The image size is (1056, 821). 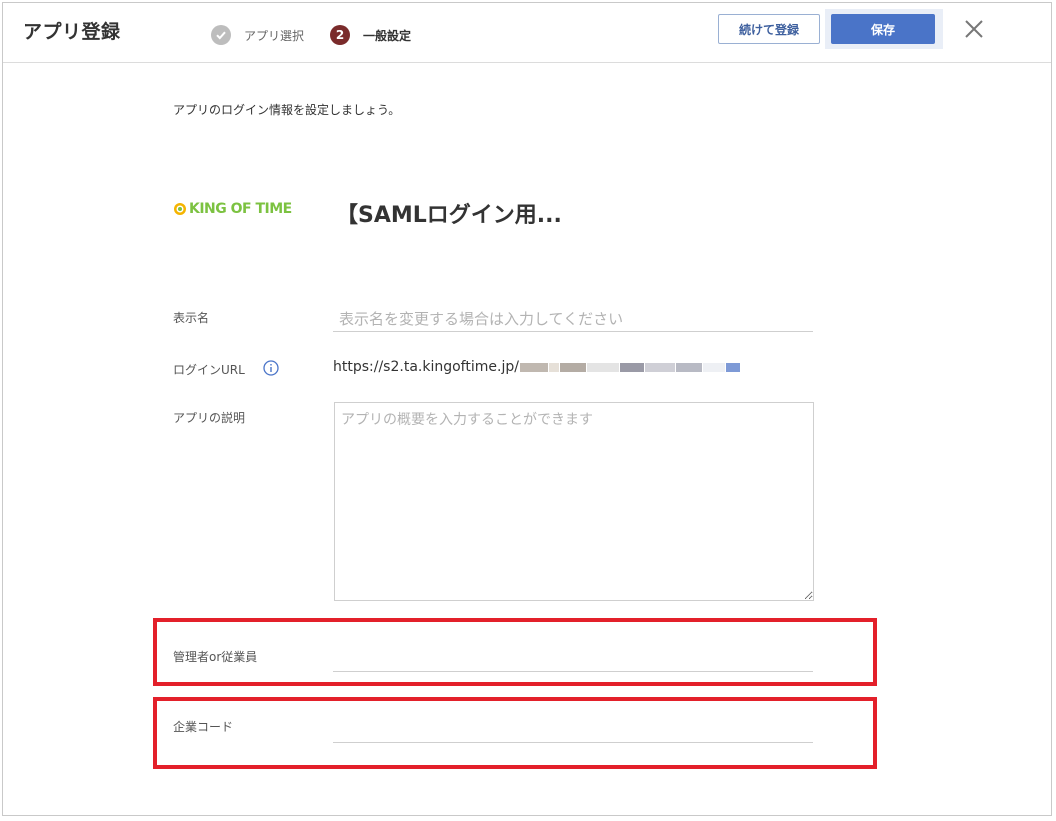 What do you see at coordinates (340, 35) in the screenshot?
I see `step-number-badge: 2` at bounding box center [340, 35].